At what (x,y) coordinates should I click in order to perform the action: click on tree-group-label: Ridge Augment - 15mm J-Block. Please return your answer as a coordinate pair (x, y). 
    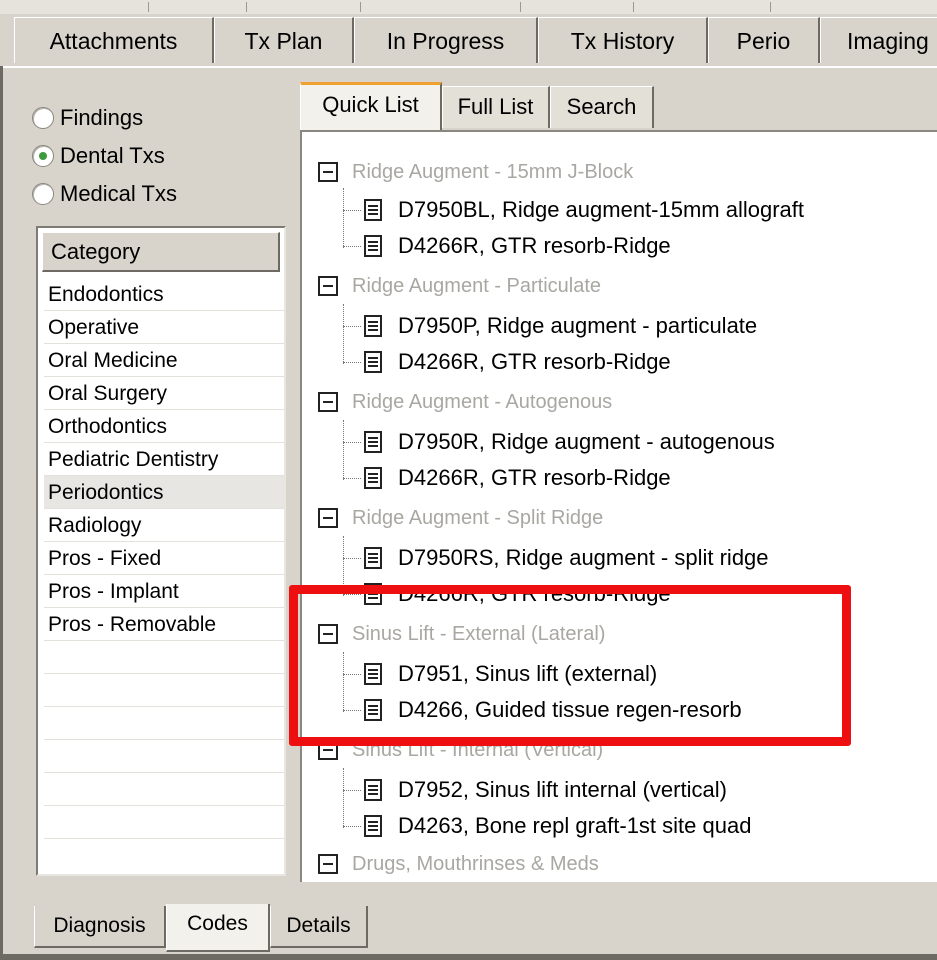
    Looking at the image, I should click on (493, 171).